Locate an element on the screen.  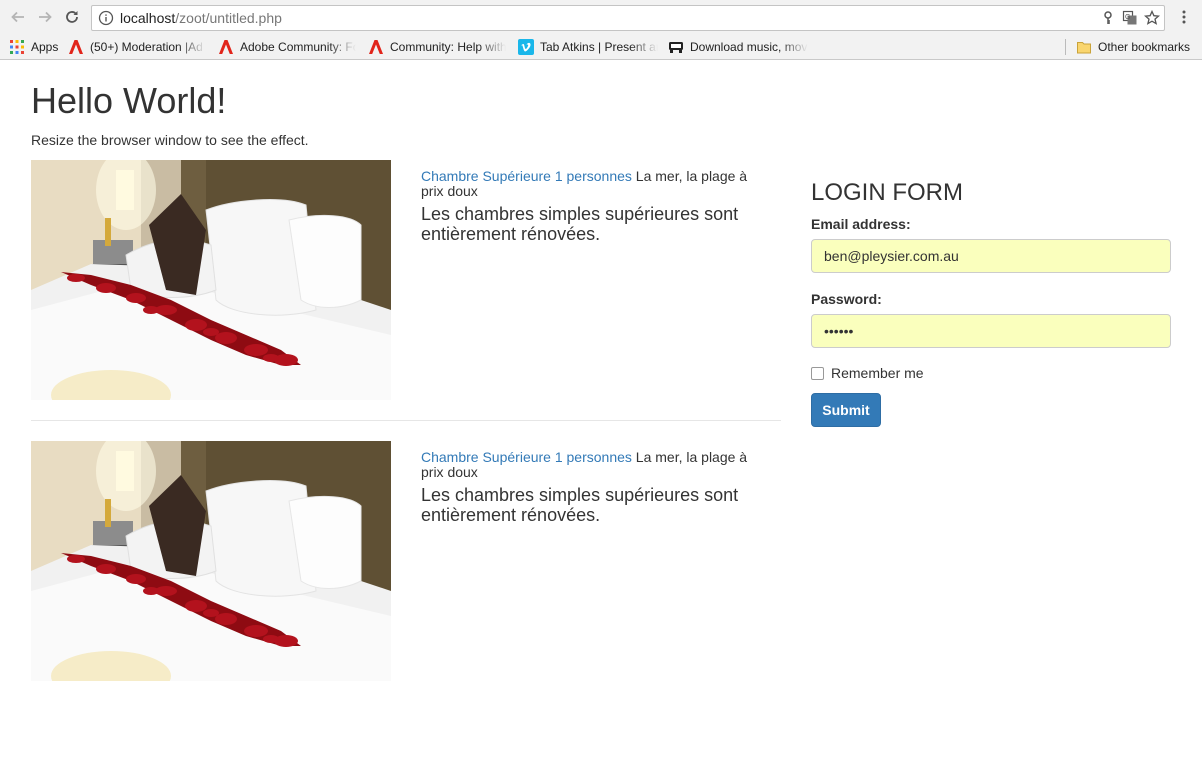
room-divider is located at coordinates (406, 420).